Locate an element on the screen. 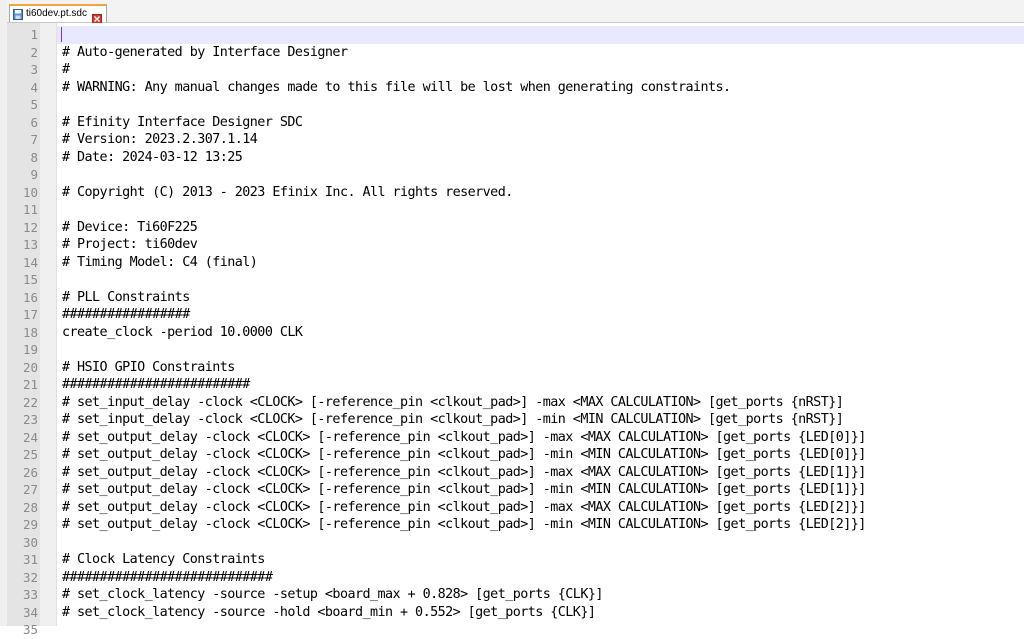 The width and height of the screenshot is (1024, 639). line-number: 5 is located at coordinates (34, 104).